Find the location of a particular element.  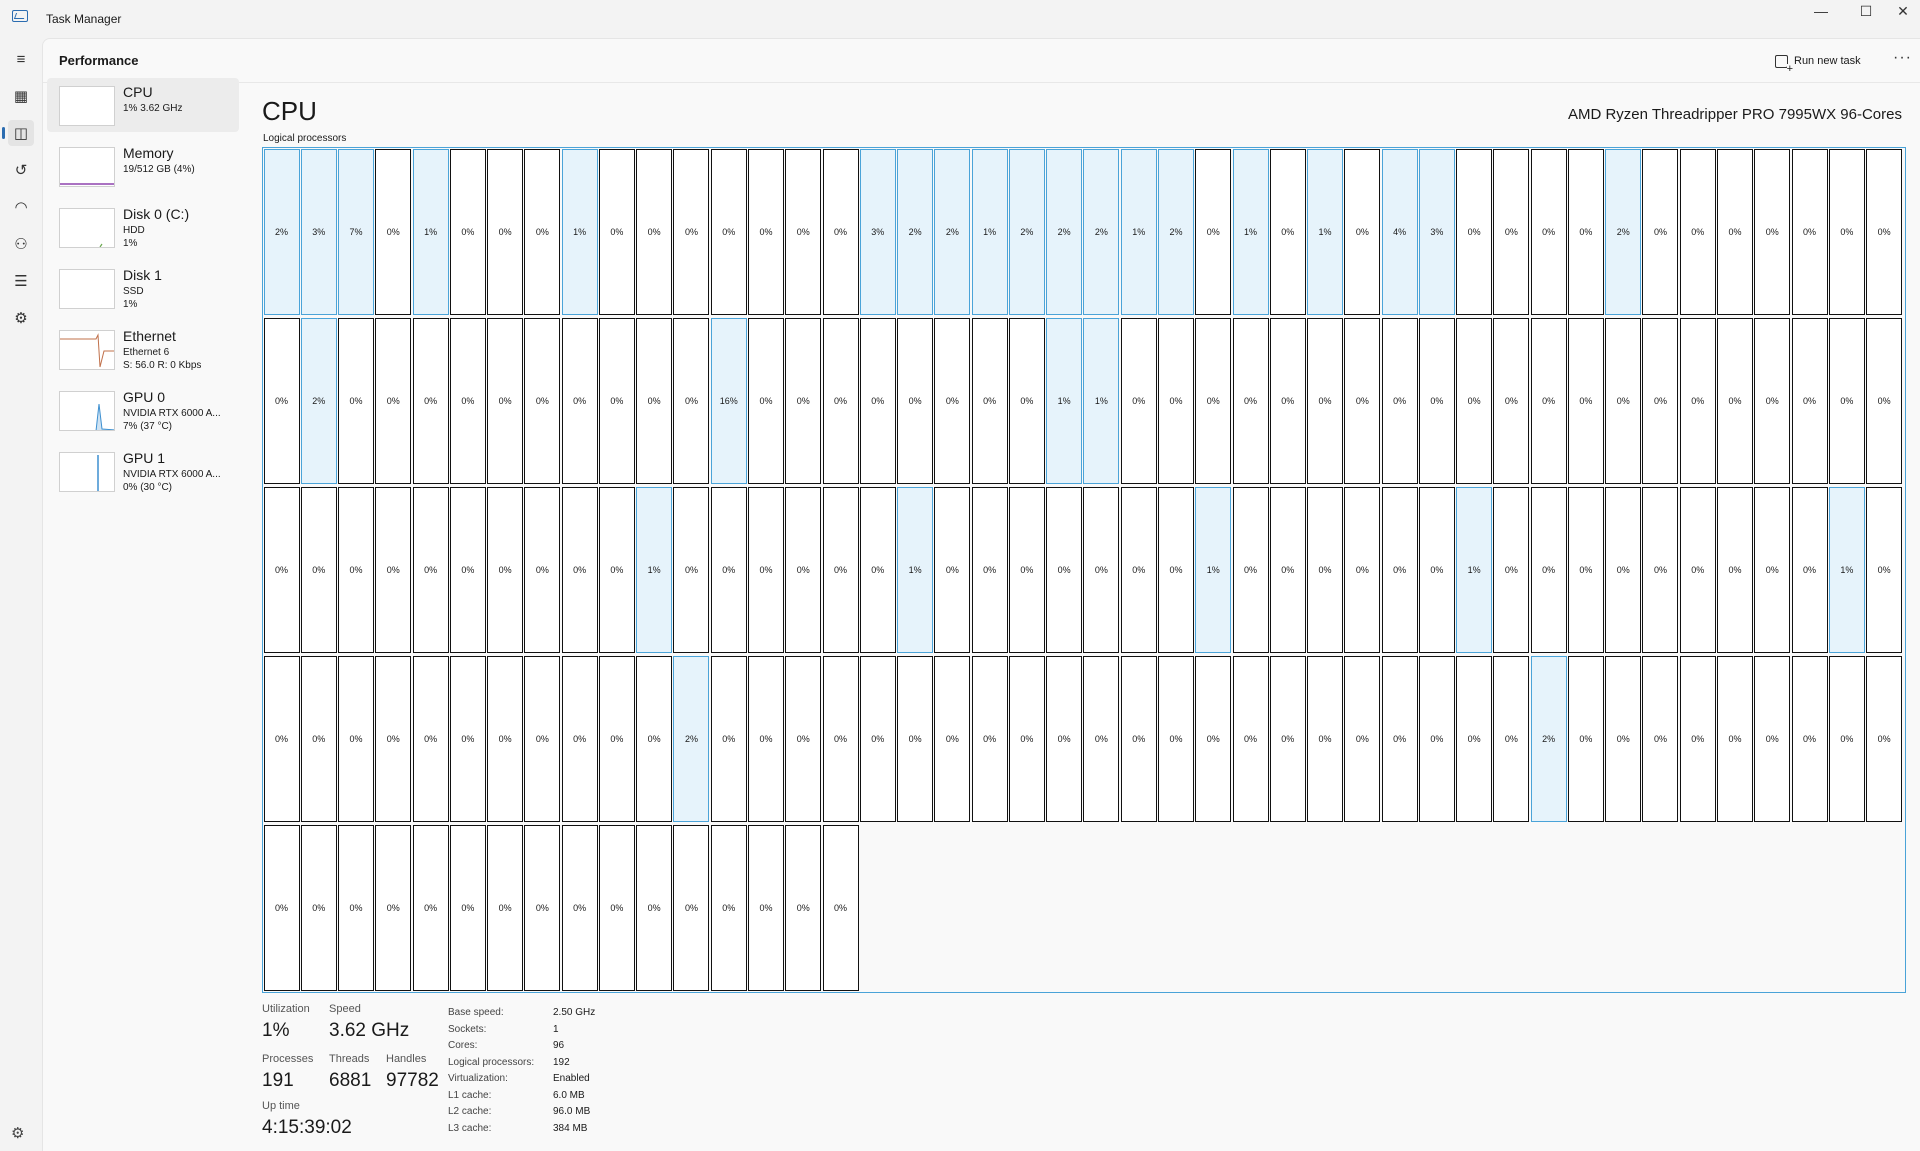

maximize-icon: ☐ is located at coordinates (1866, 11).